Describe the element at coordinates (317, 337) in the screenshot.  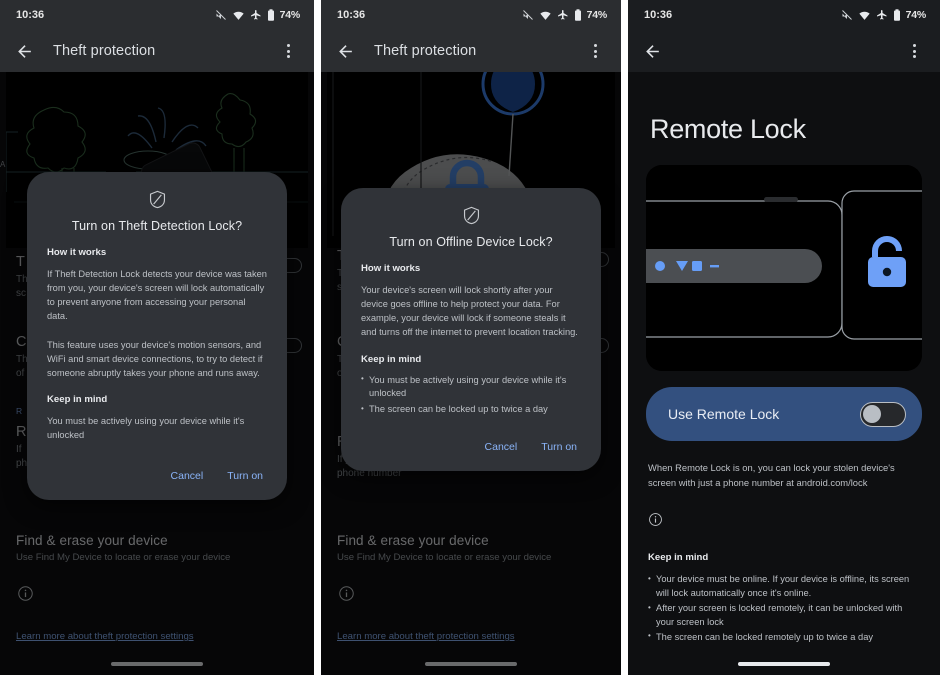
I see `panel-divider` at that location.